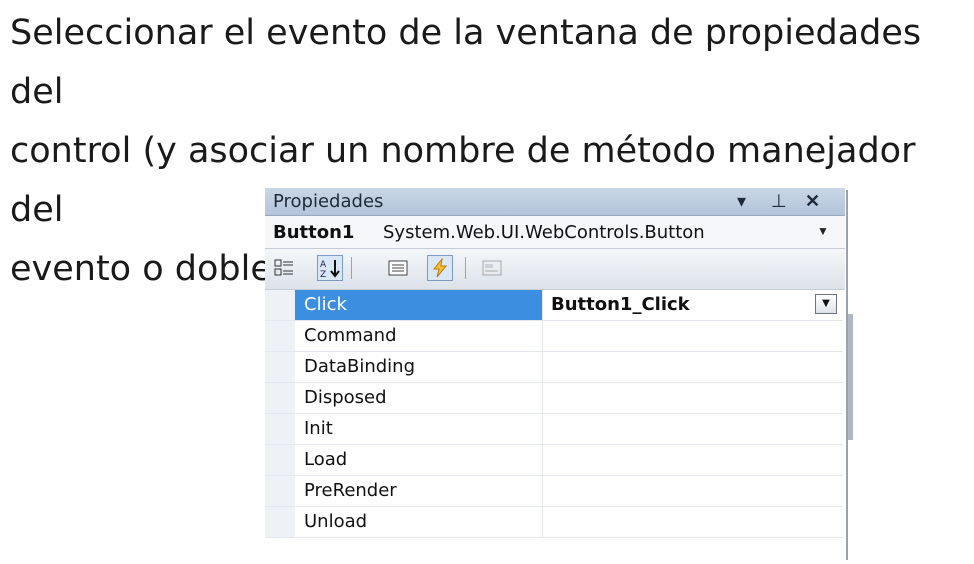  Describe the element at coordinates (323, 274) in the screenshot. I see `svg-text: Z` at that location.